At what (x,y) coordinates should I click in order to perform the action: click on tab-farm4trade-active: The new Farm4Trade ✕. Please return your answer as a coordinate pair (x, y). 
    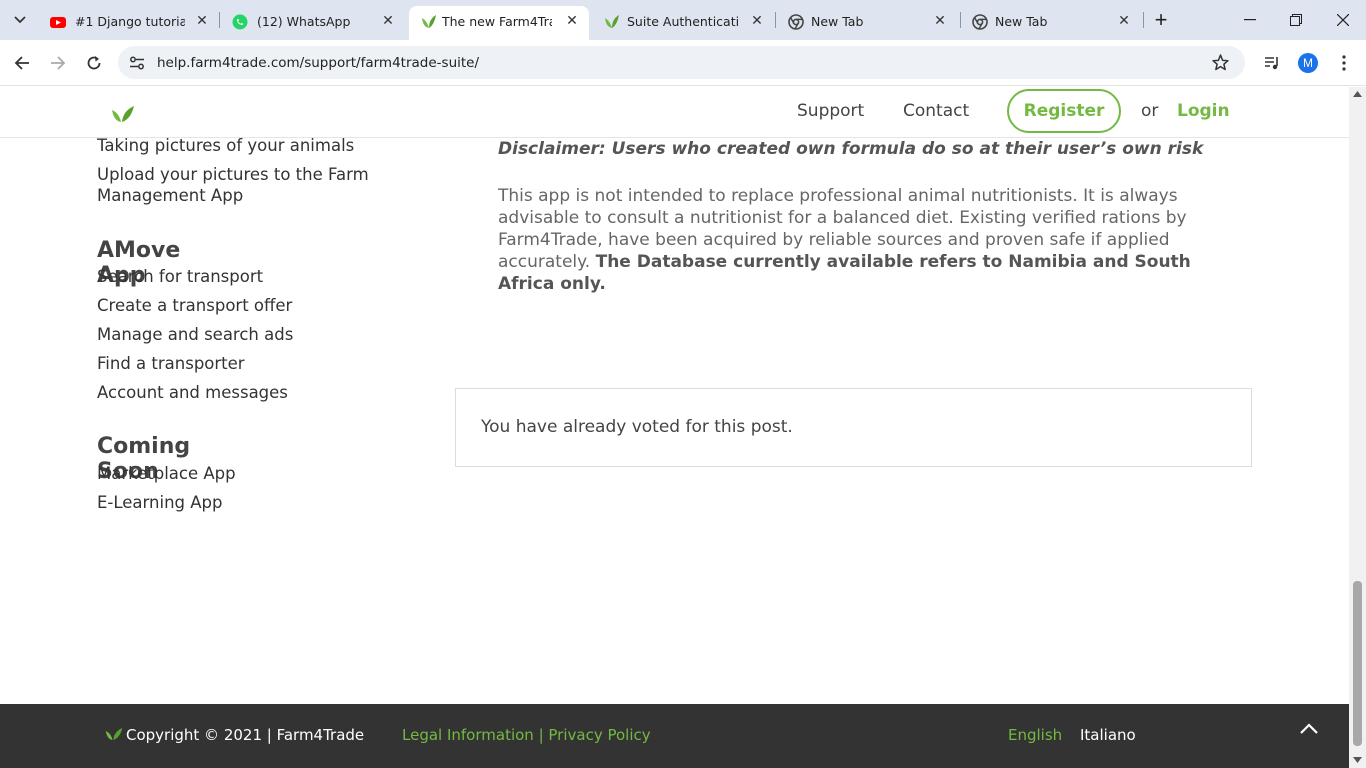
    Looking at the image, I should click on (499, 23).